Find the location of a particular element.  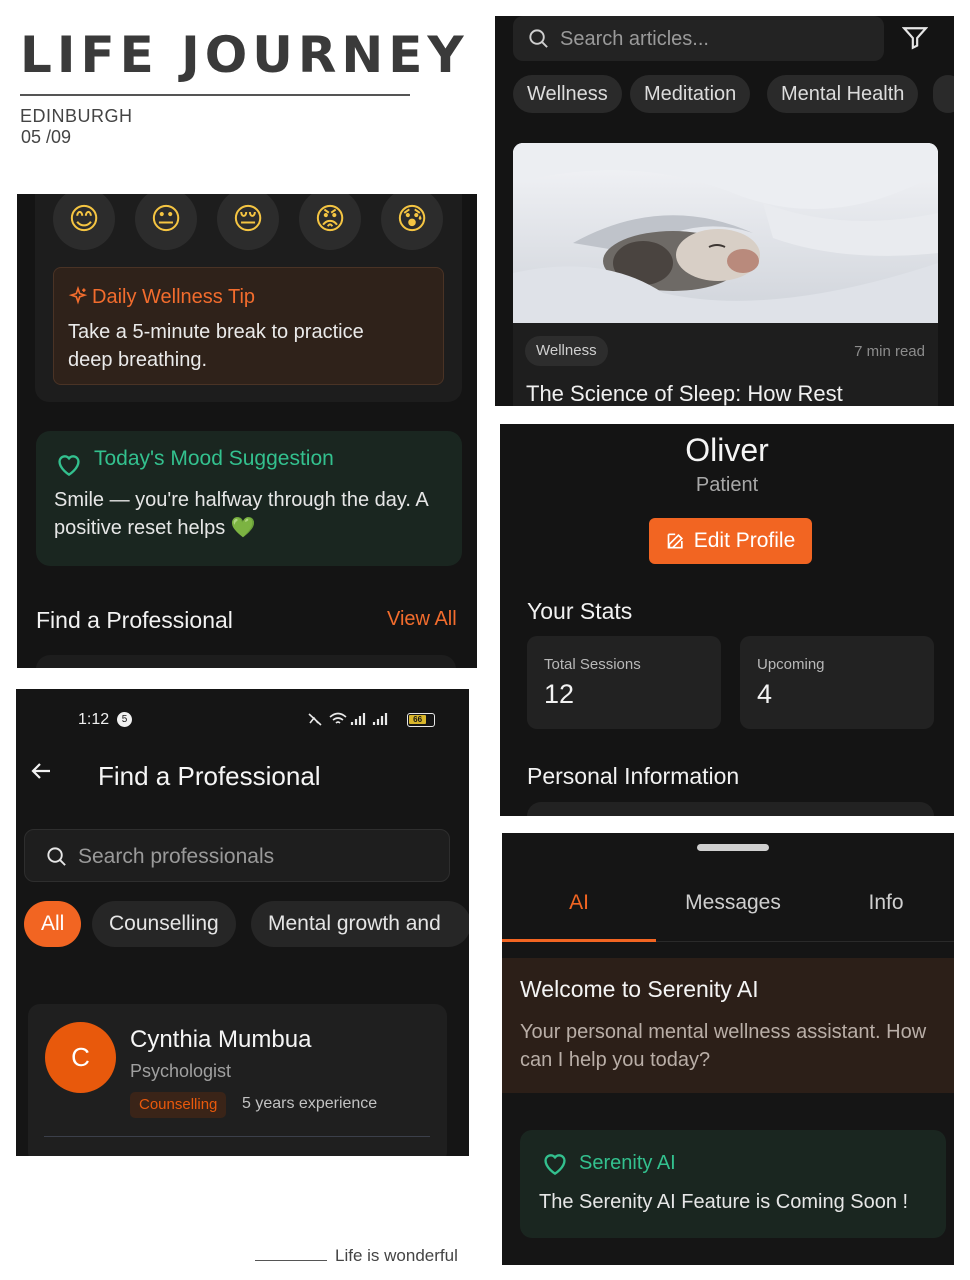

find-professional-heading: Find a Professional is located at coordinates (134, 620).